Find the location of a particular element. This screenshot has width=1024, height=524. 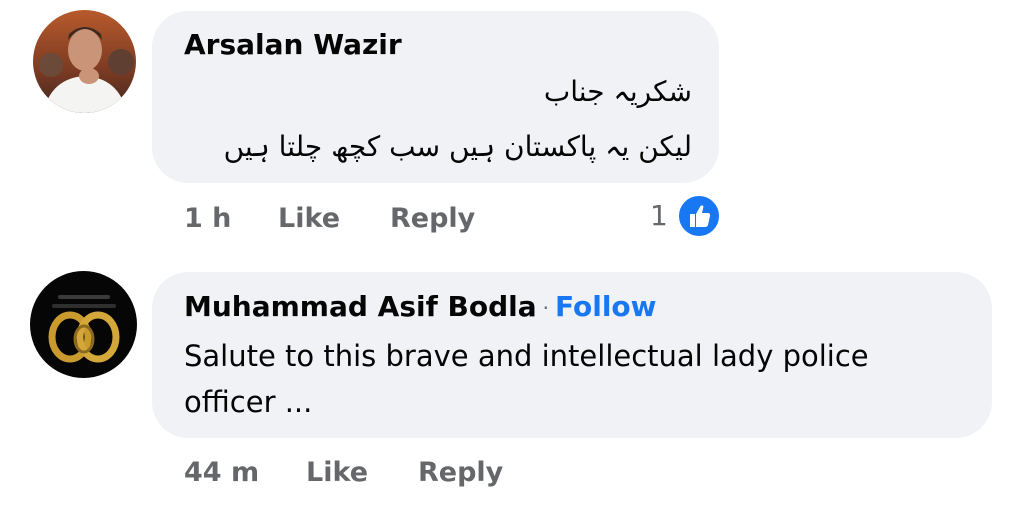

author-name: Muhammad Asif Bodla · Follow is located at coordinates (420, 306).